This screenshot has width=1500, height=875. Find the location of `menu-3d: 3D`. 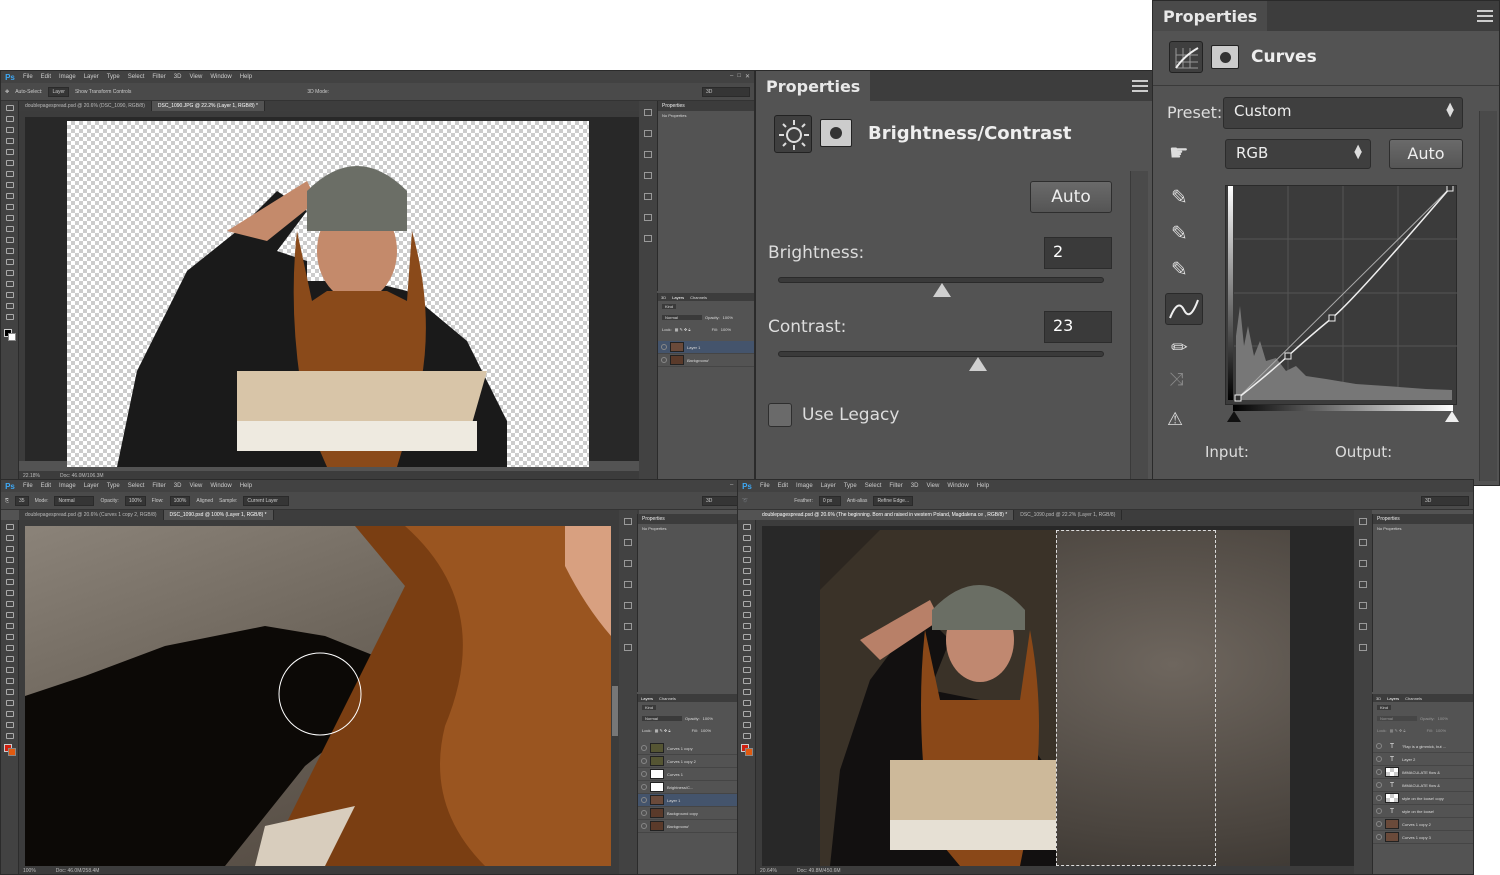

menu-3d: 3D is located at coordinates (178, 77).